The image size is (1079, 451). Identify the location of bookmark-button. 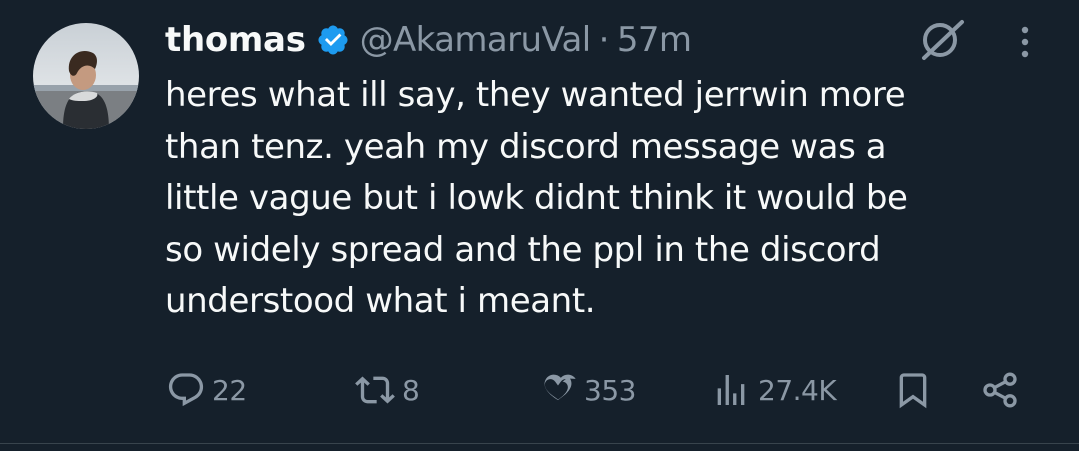
(913, 390).